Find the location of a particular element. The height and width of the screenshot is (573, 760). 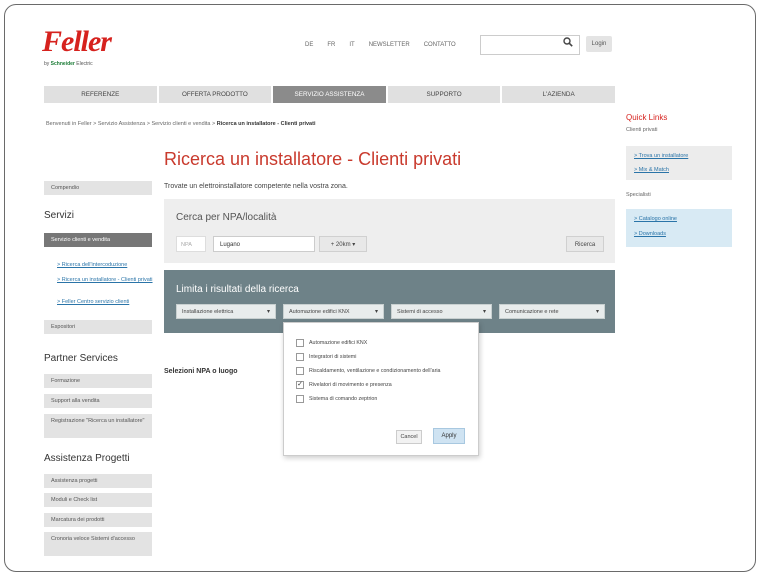

quicklinks-title: Quick Links is located at coordinates (647, 117).